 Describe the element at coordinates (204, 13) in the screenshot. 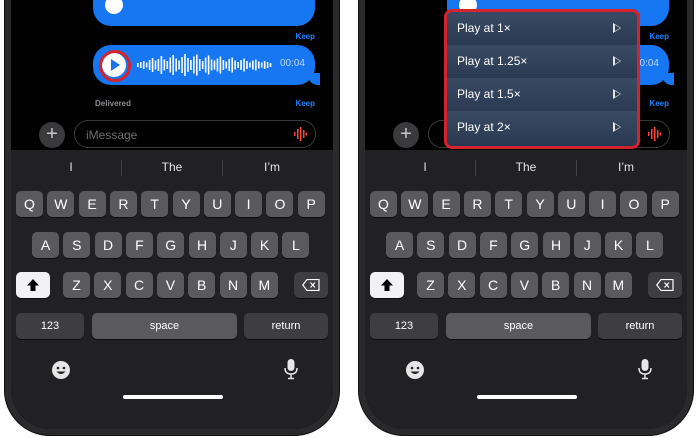

I see `previous-audio-message` at that location.